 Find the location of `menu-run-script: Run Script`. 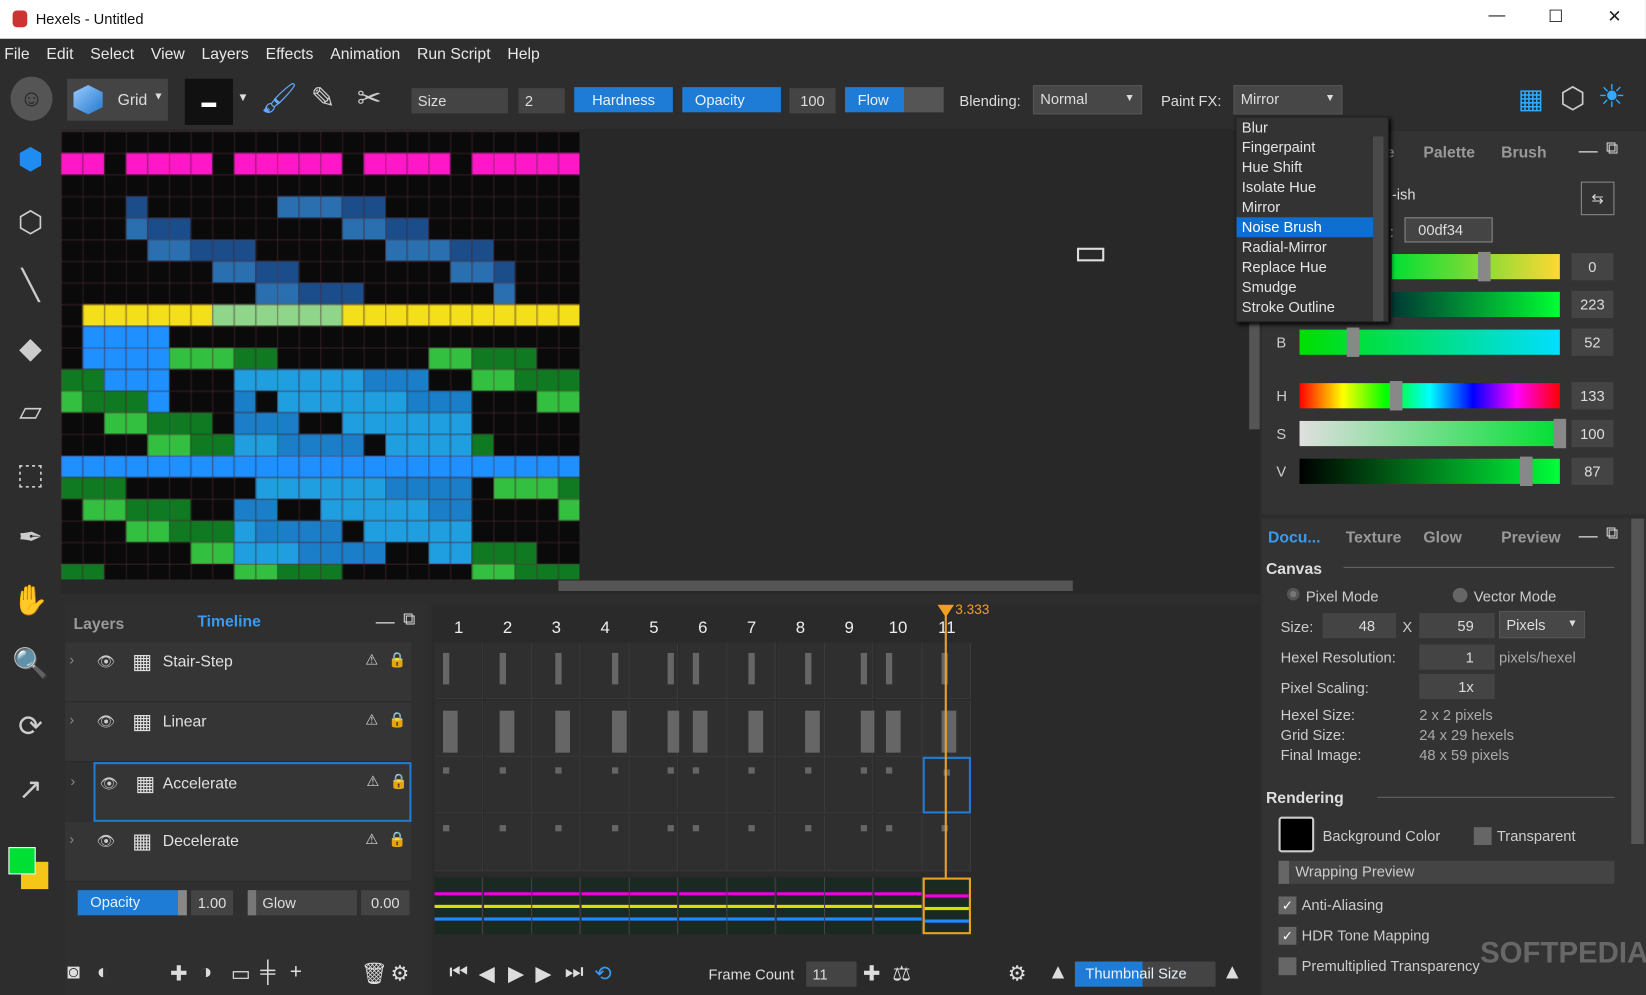

menu-run-script: Run Script is located at coordinates (454, 51).